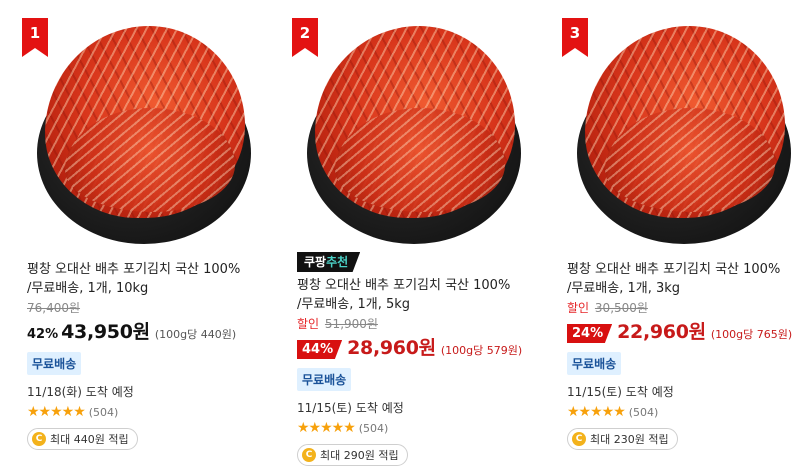  What do you see at coordinates (147, 308) in the screenshot?
I see `original-price-line: 76,400원` at bounding box center [147, 308].